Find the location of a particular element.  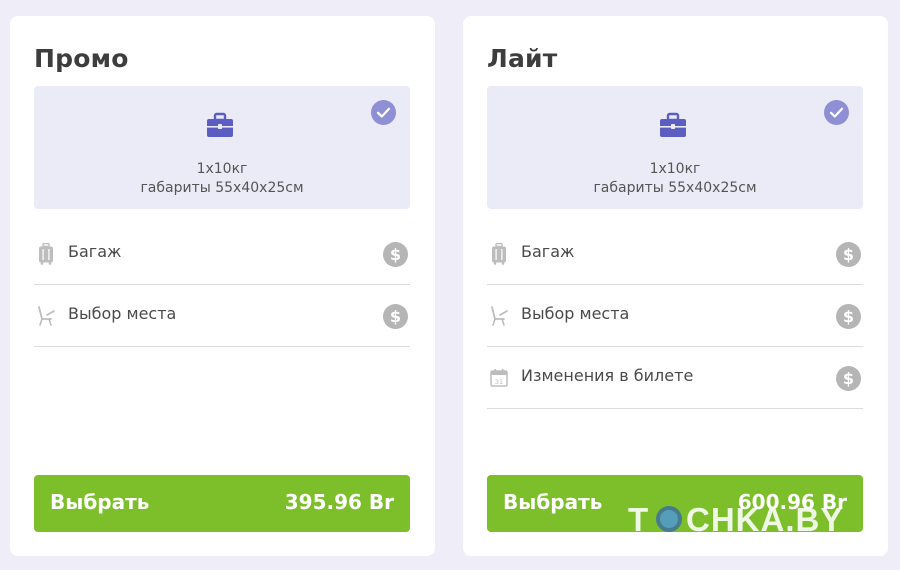

fare-price: 600.96 Br is located at coordinates (792, 502).